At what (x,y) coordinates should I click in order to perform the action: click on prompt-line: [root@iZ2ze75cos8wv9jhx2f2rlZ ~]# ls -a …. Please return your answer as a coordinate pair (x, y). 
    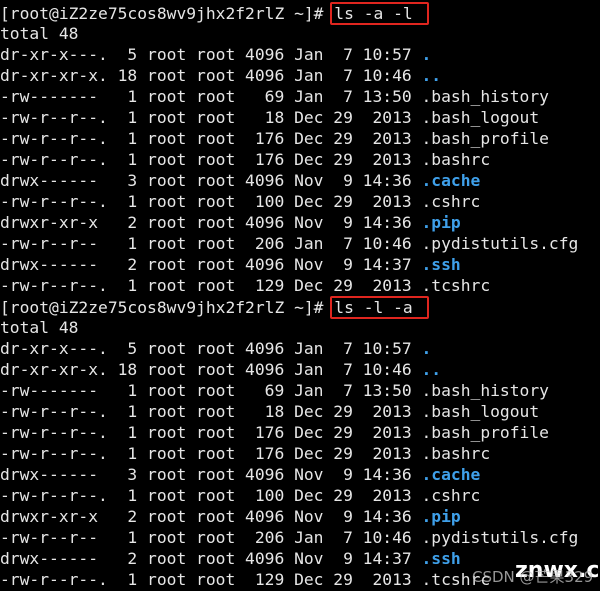
    Looking at the image, I should click on (289, 13).